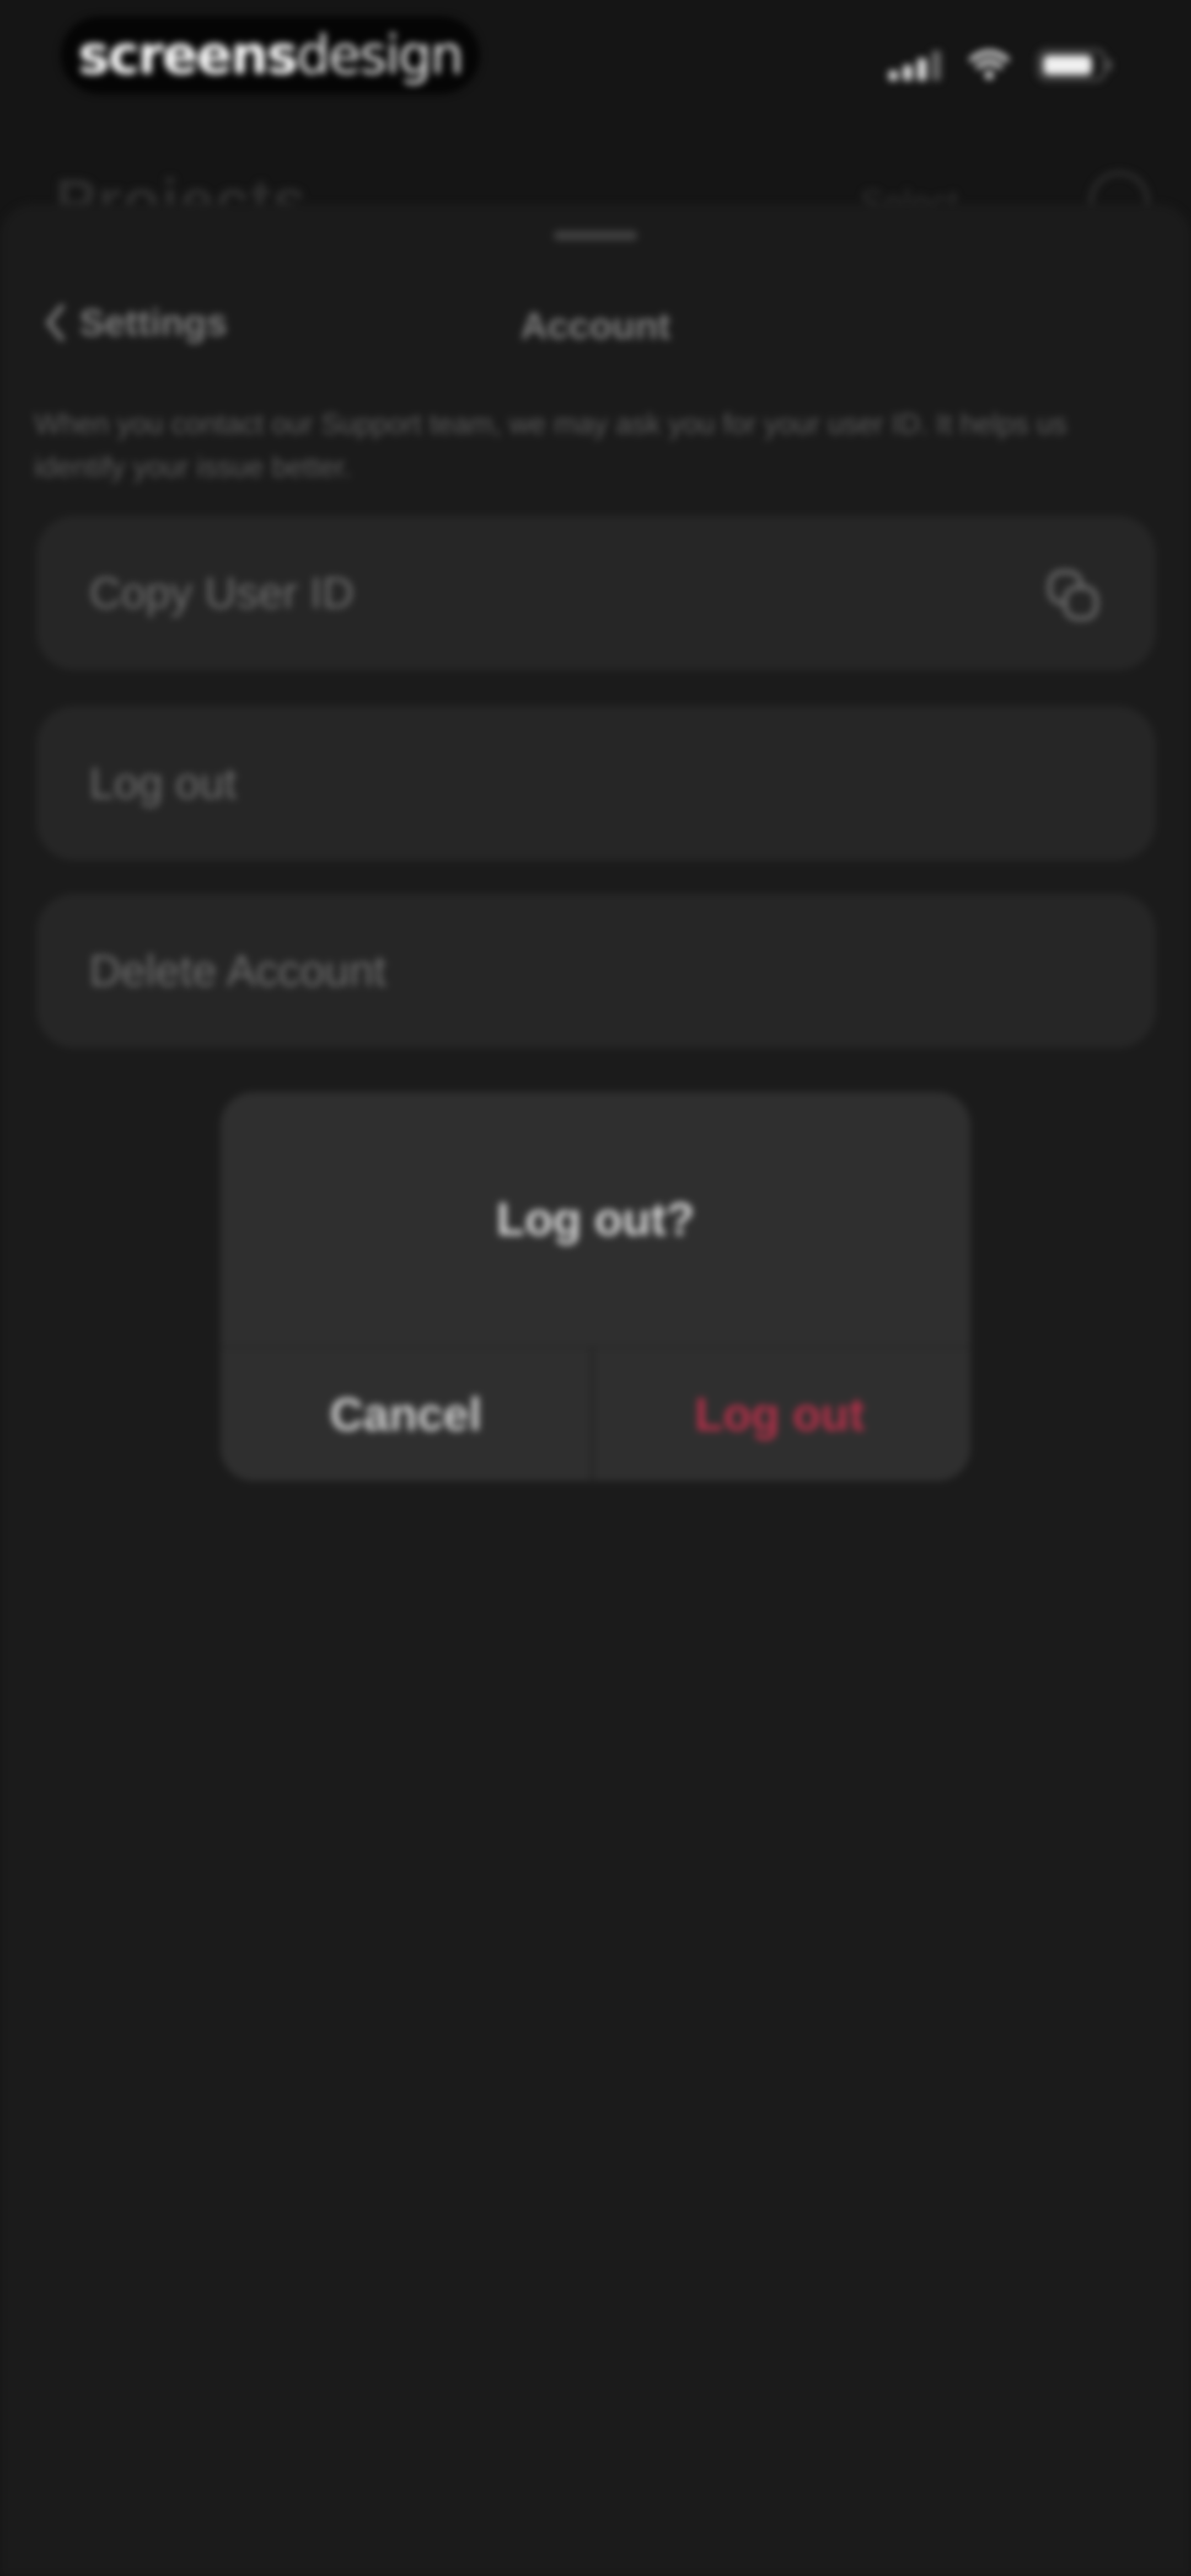 Image resolution: width=1191 pixels, height=2576 pixels. What do you see at coordinates (1074, 65) in the screenshot?
I see `battery-icon` at bounding box center [1074, 65].